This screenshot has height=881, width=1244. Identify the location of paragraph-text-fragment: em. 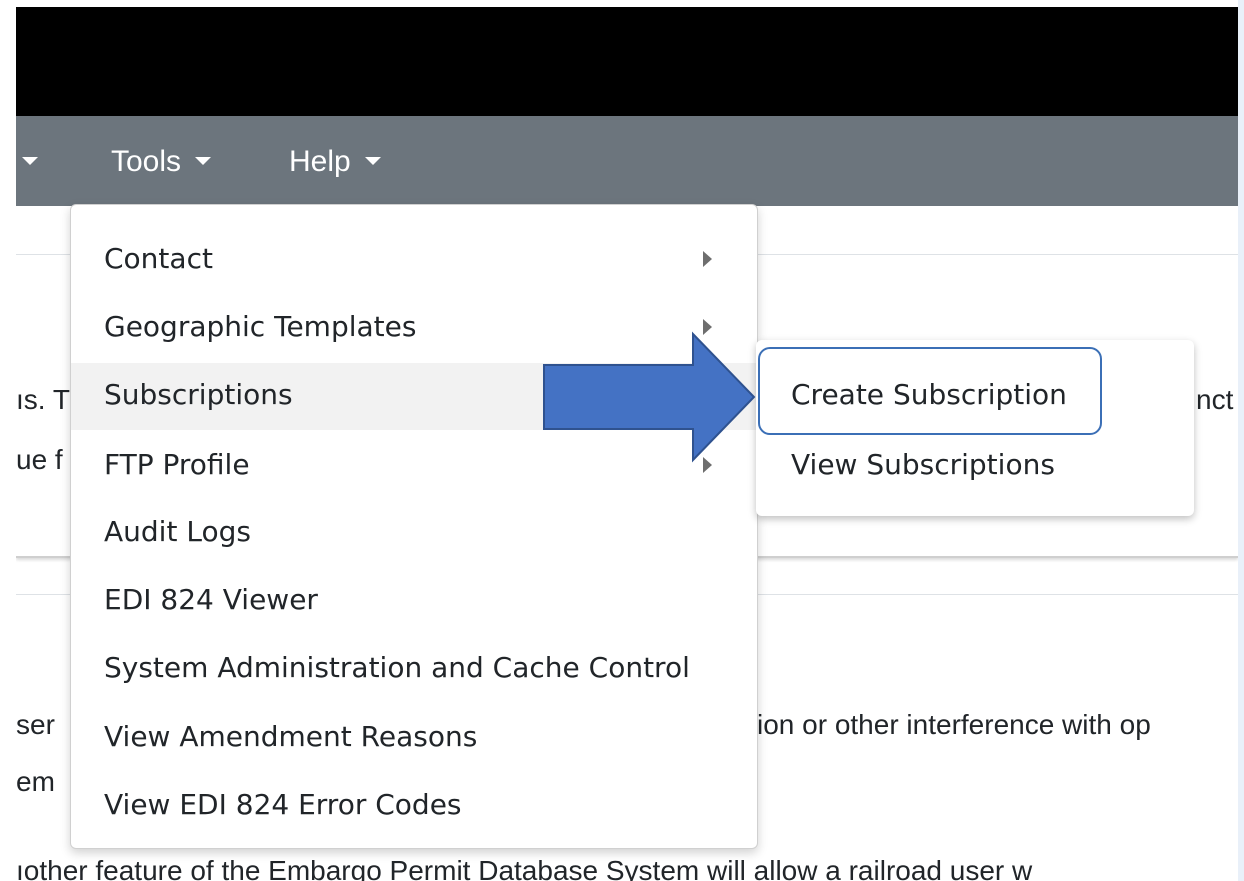
(35, 781).